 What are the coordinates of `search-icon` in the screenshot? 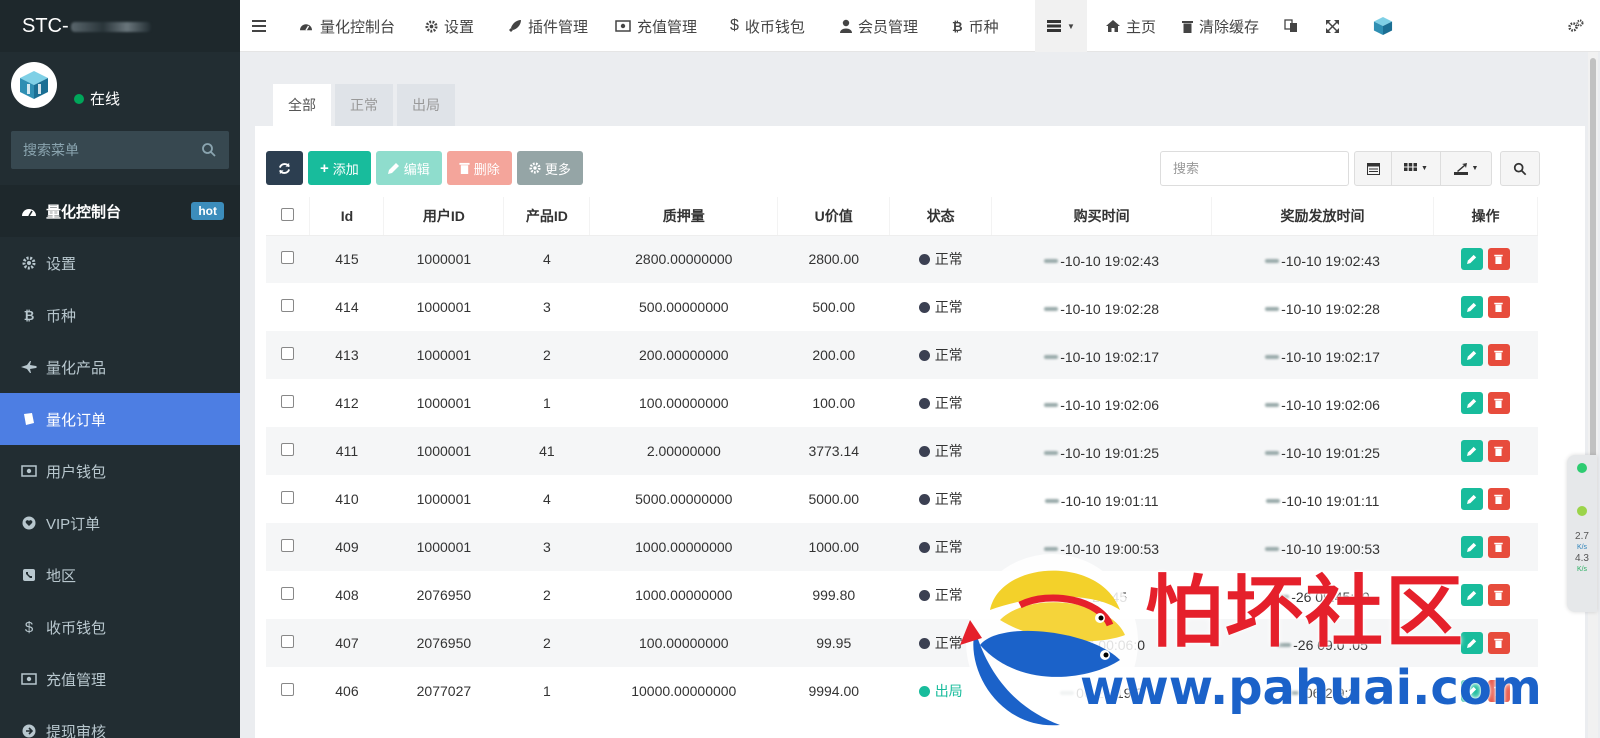 It's located at (209, 150).